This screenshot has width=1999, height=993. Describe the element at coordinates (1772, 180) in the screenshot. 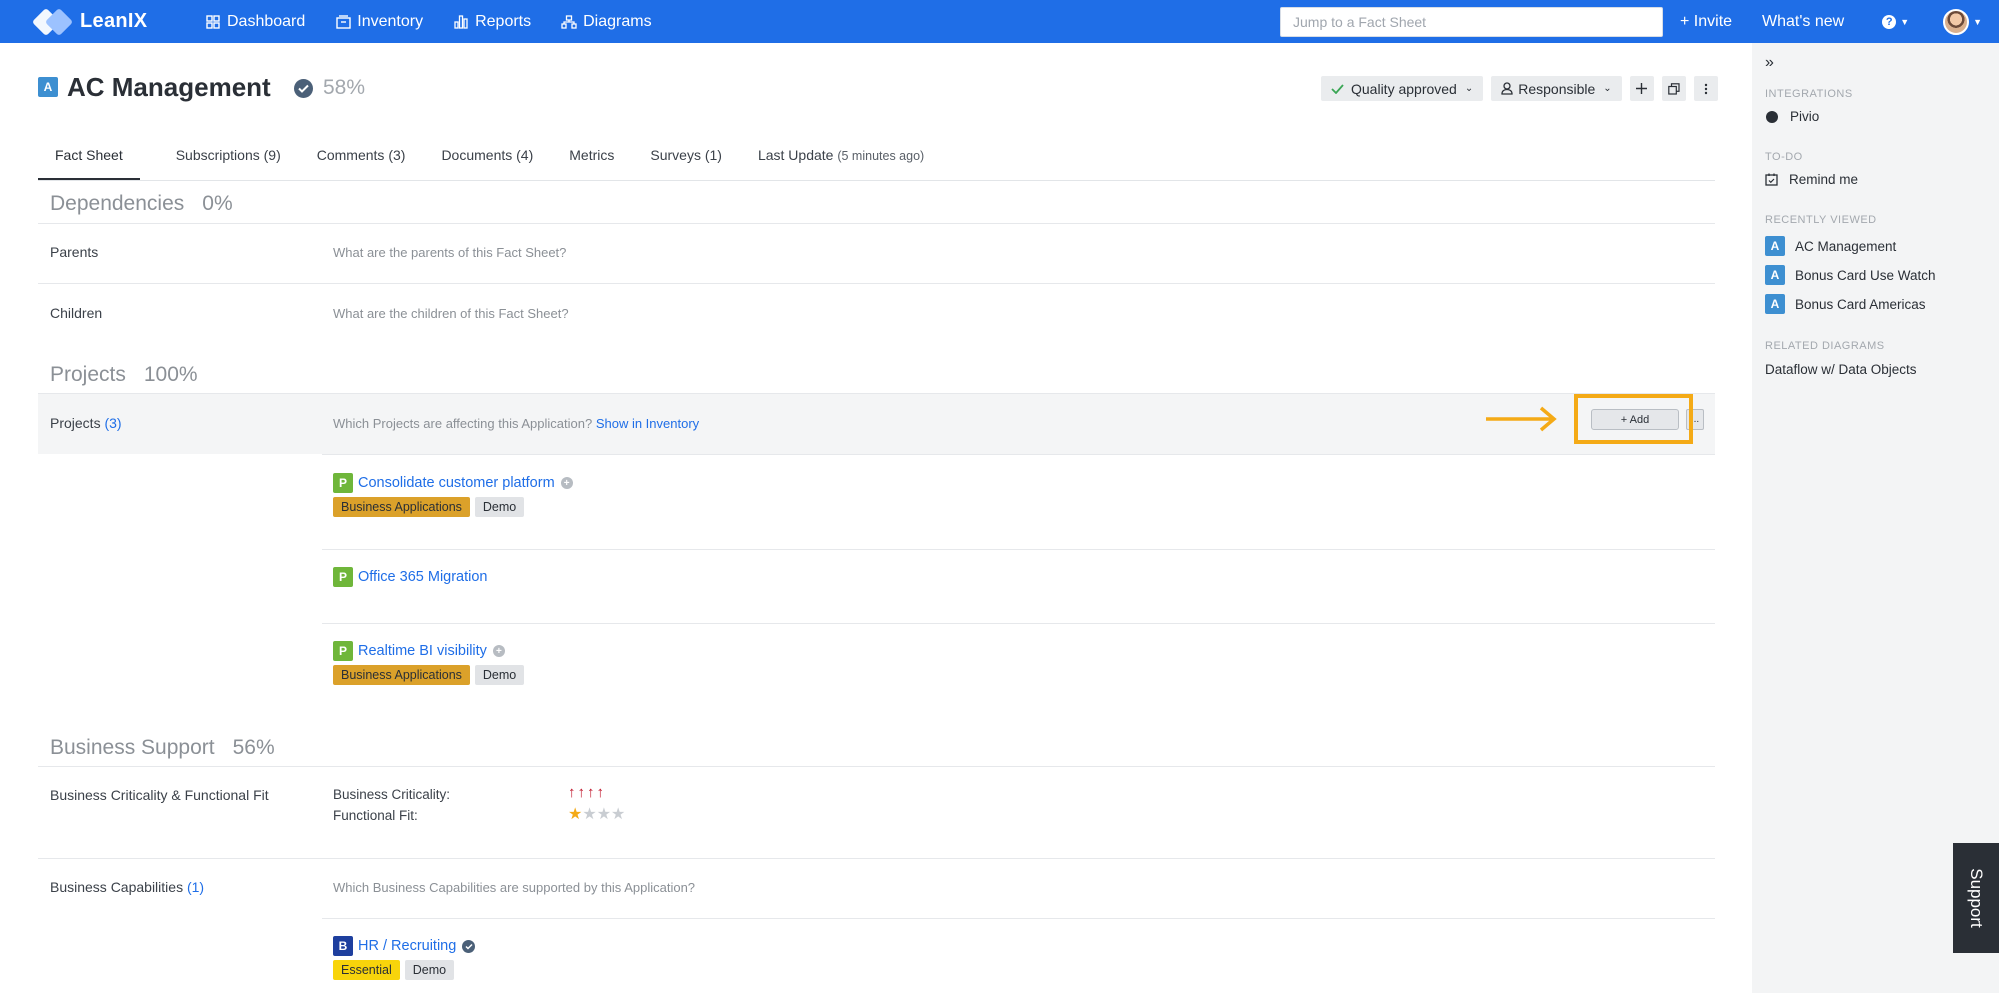

I see `calendar-icon` at that location.